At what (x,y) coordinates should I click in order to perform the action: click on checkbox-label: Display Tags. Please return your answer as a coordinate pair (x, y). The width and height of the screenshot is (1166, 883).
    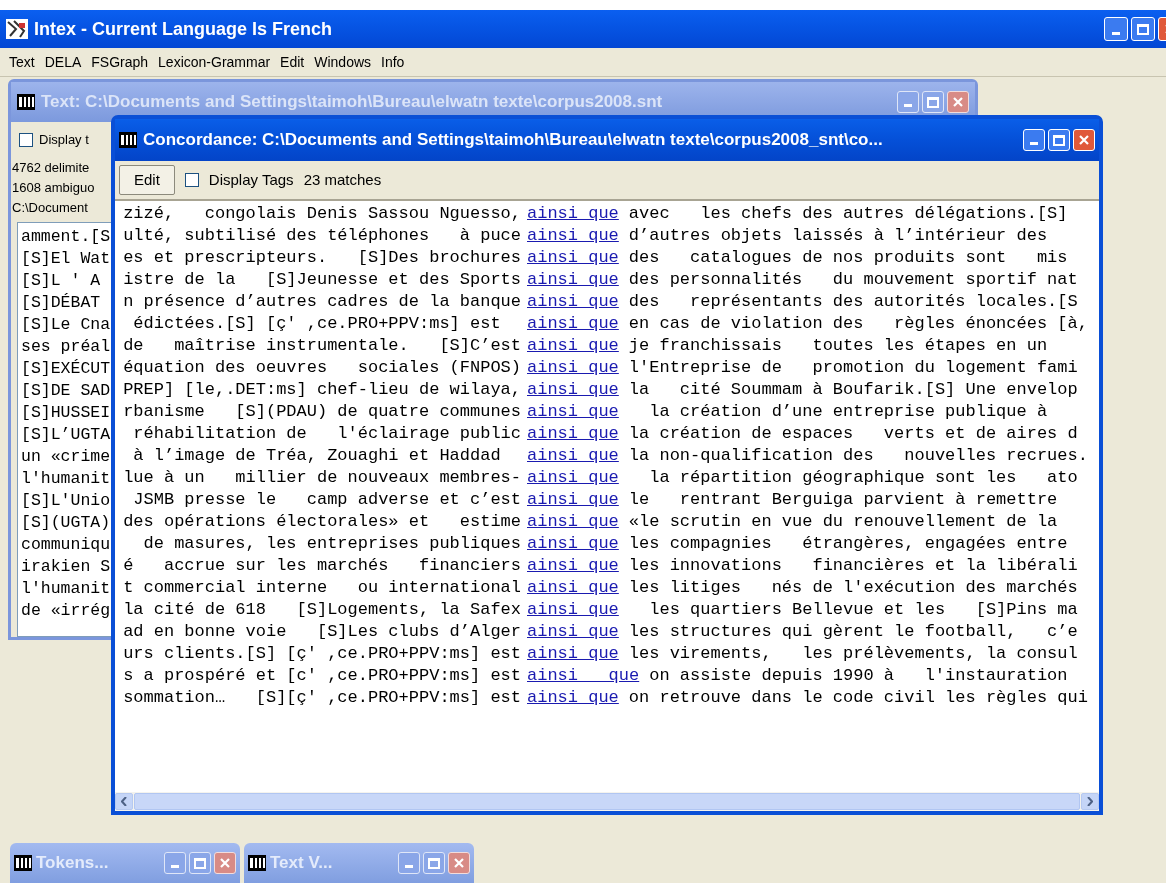
    Looking at the image, I should click on (251, 179).